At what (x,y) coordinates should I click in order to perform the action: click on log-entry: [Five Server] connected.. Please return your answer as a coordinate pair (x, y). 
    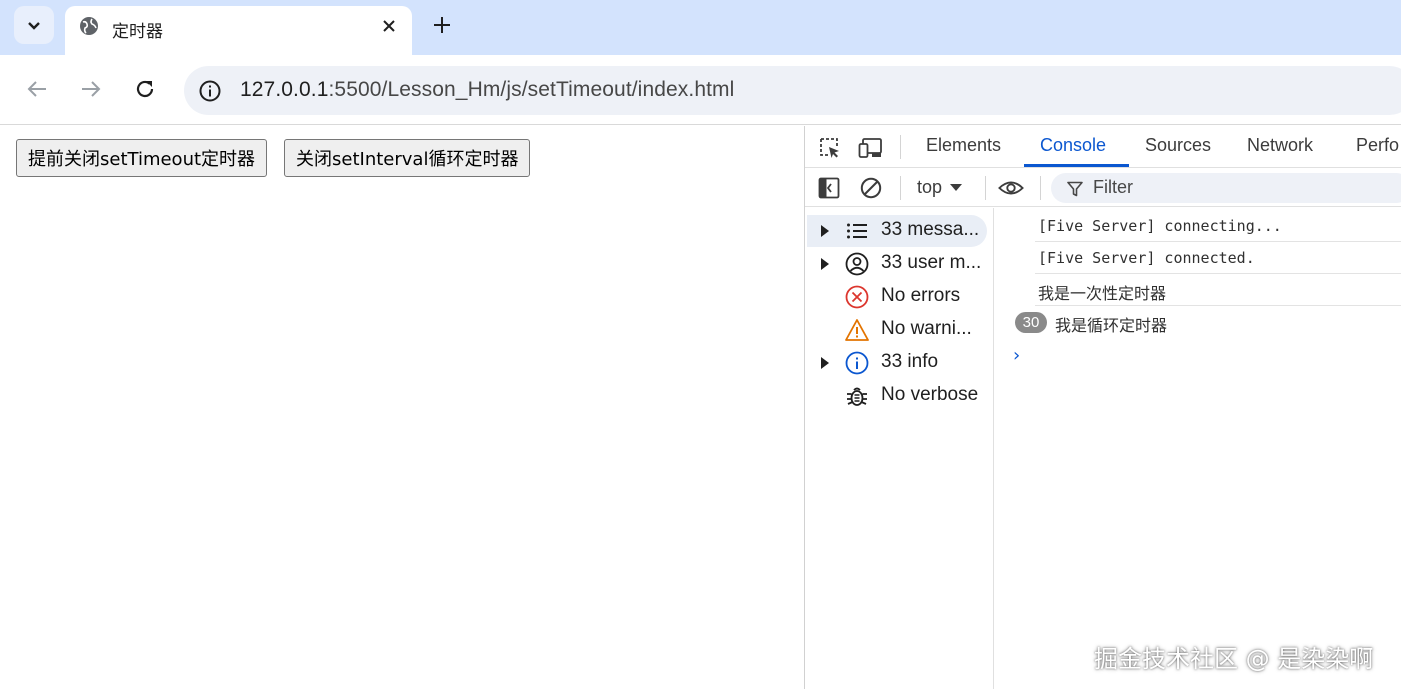
    Looking at the image, I should click on (1198, 258).